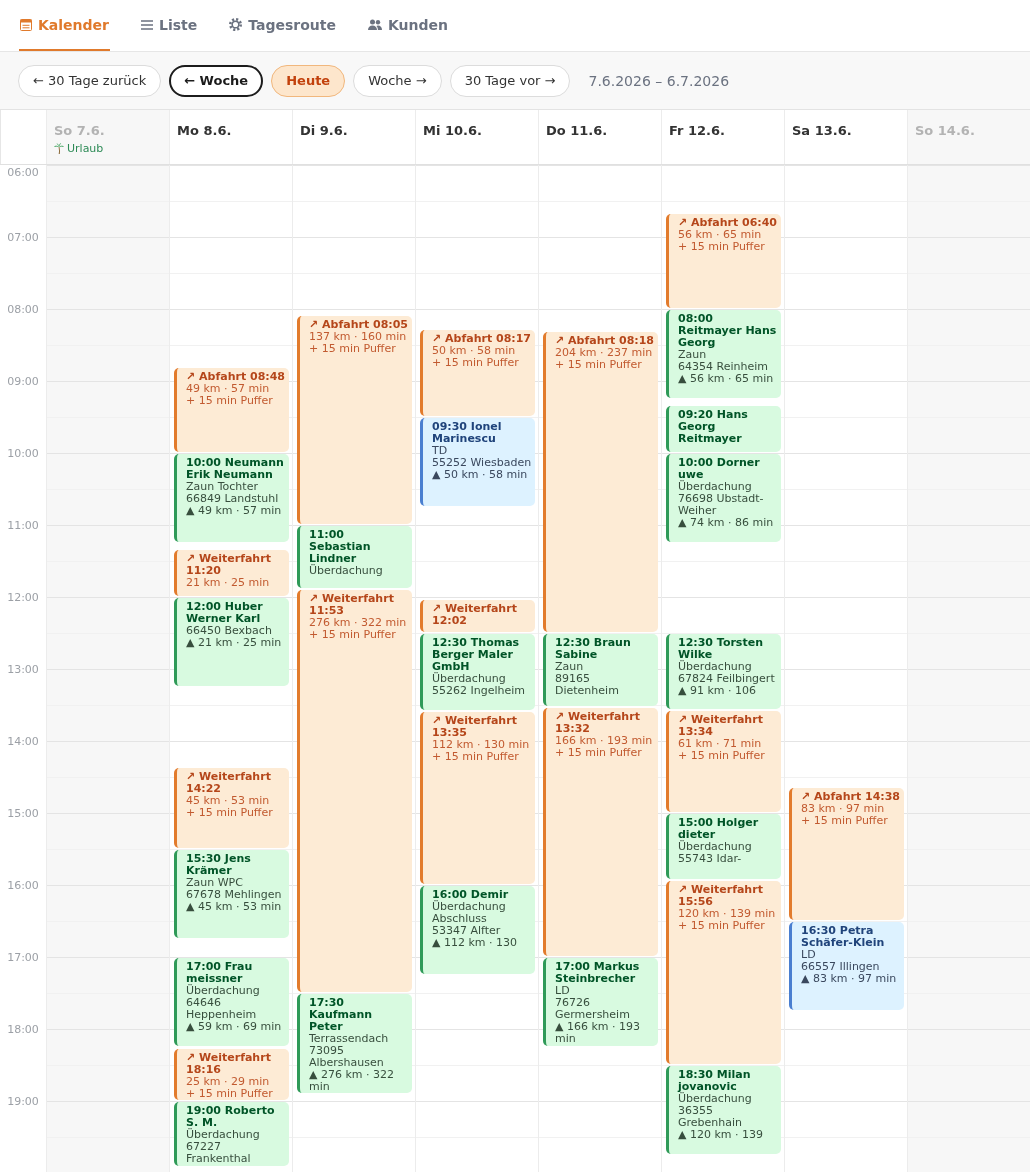  I want to click on appointment-title: 12:30 Thomas Berger Maler GmbH, so click(476, 655).